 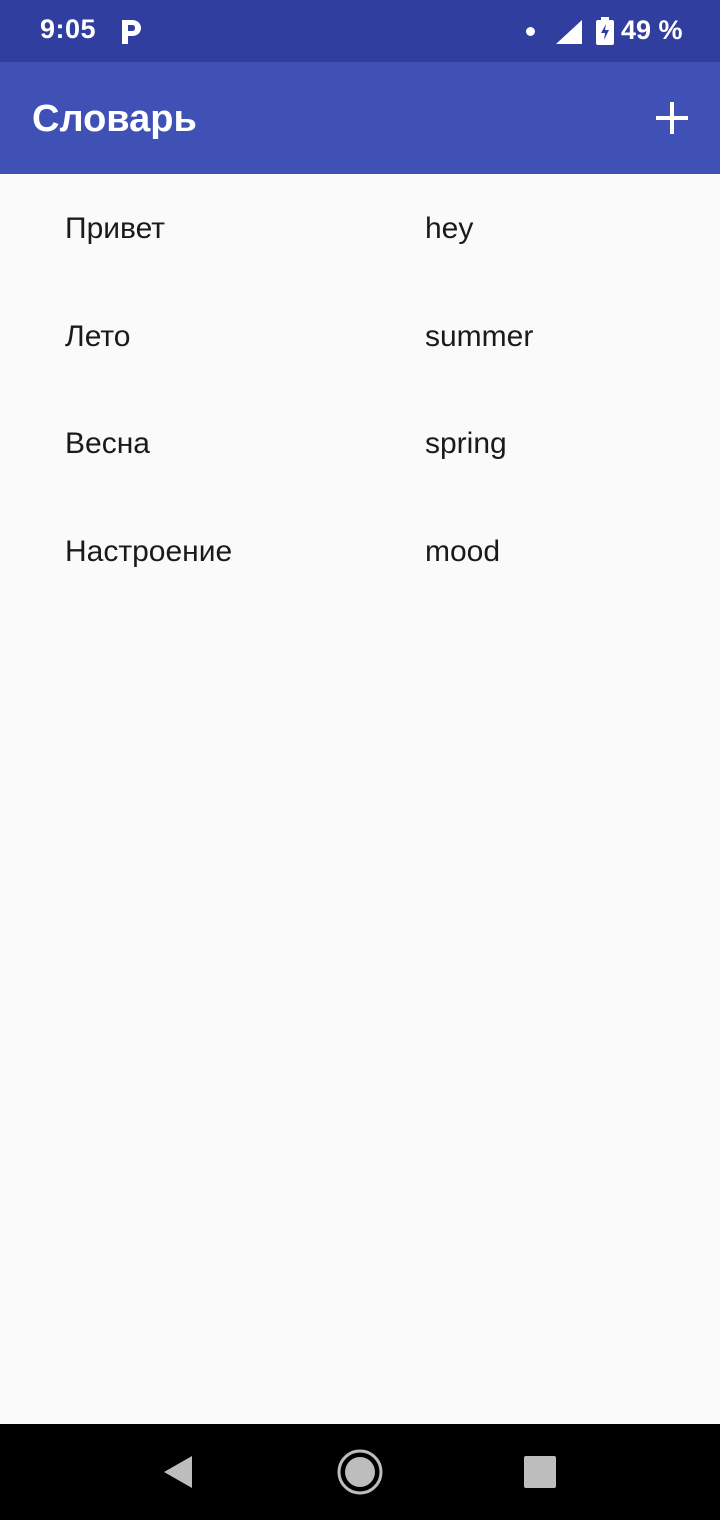 What do you see at coordinates (466, 443) in the screenshot?
I see `word-english: spring` at bounding box center [466, 443].